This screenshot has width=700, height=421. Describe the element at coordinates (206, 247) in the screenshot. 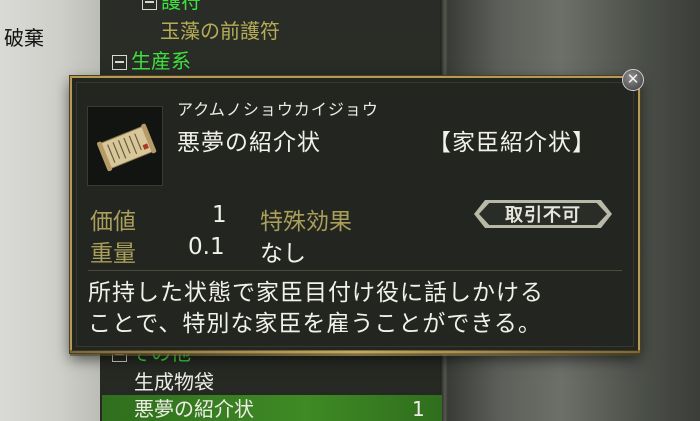

I see `weight-number: 0.1` at that location.